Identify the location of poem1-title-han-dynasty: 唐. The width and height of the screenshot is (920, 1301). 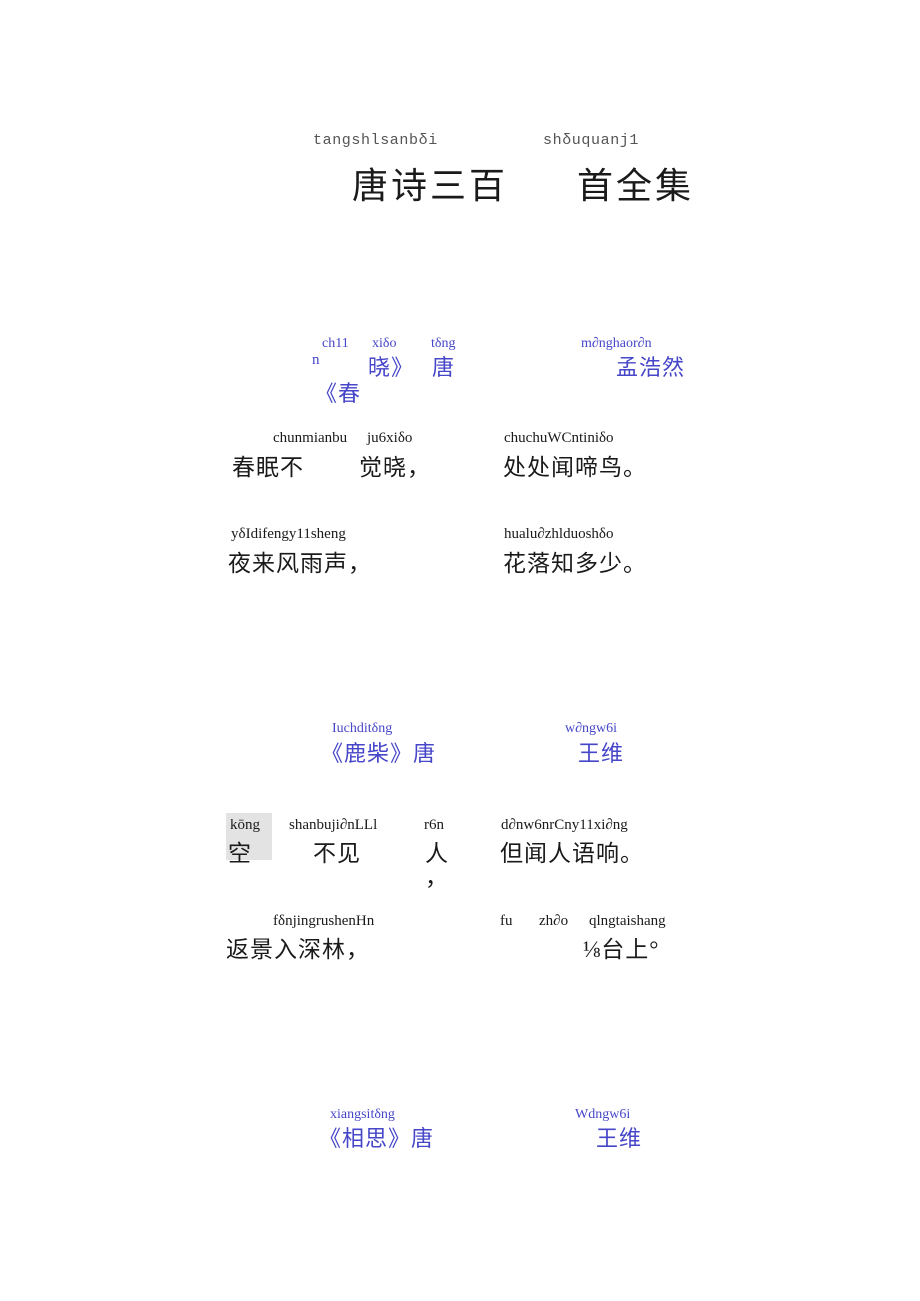
(444, 367).